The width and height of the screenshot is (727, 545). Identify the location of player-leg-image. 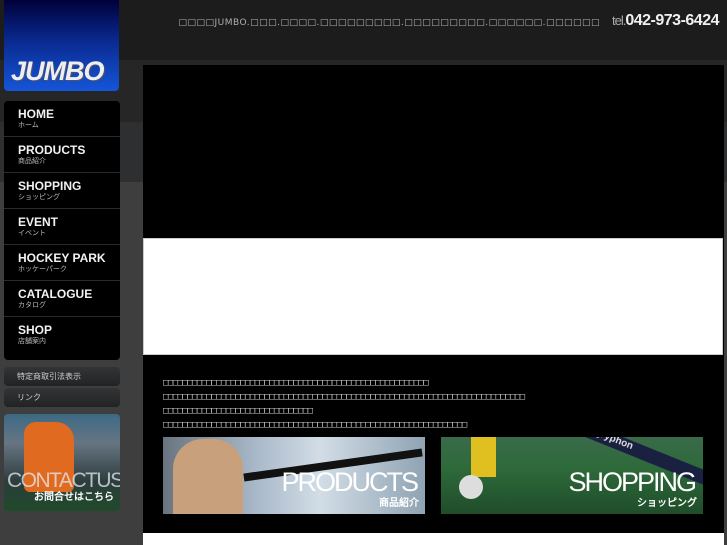
(483, 457).